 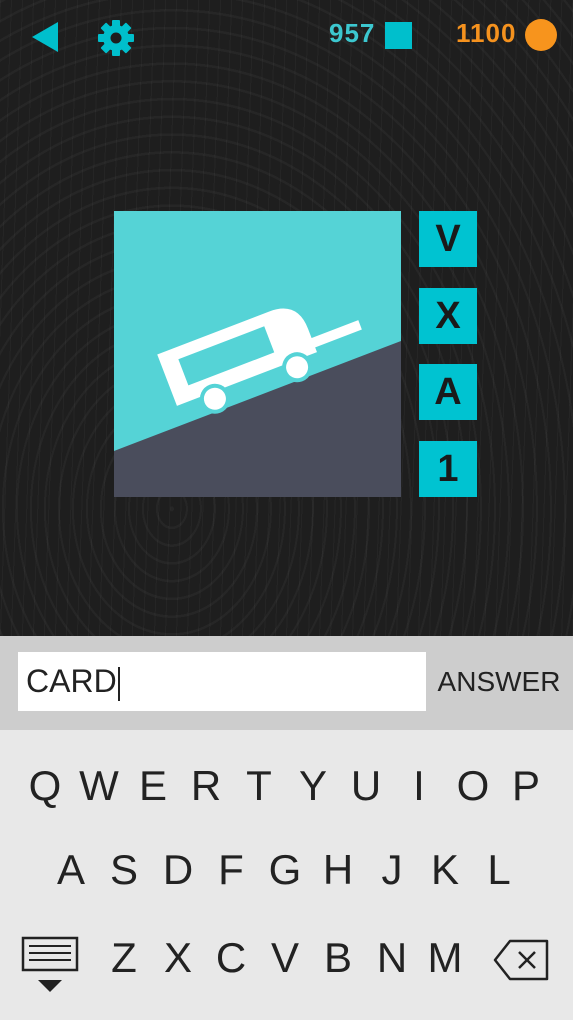 What do you see at coordinates (45, 786) in the screenshot?
I see `key-q: Q` at bounding box center [45, 786].